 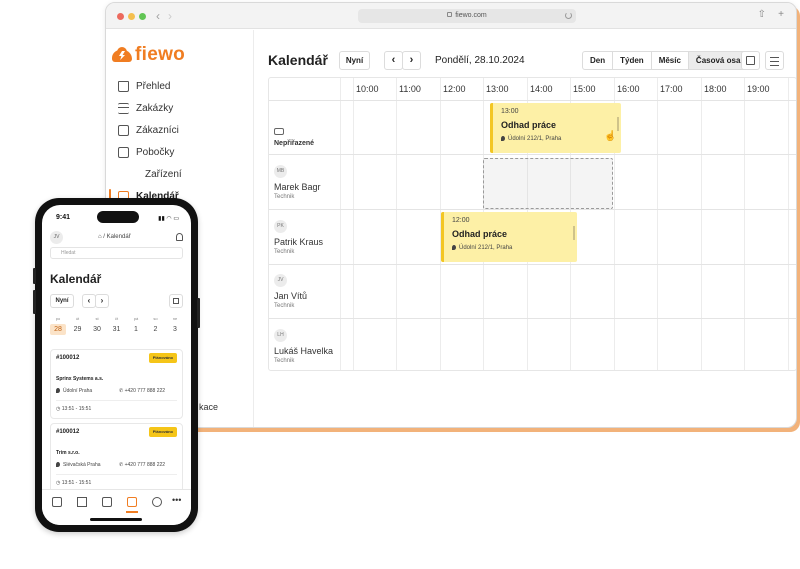 What do you see at coordinates (762, 15) in the screenshot?
I see `share-icon: ⇧` at bounding box center [762, 15].